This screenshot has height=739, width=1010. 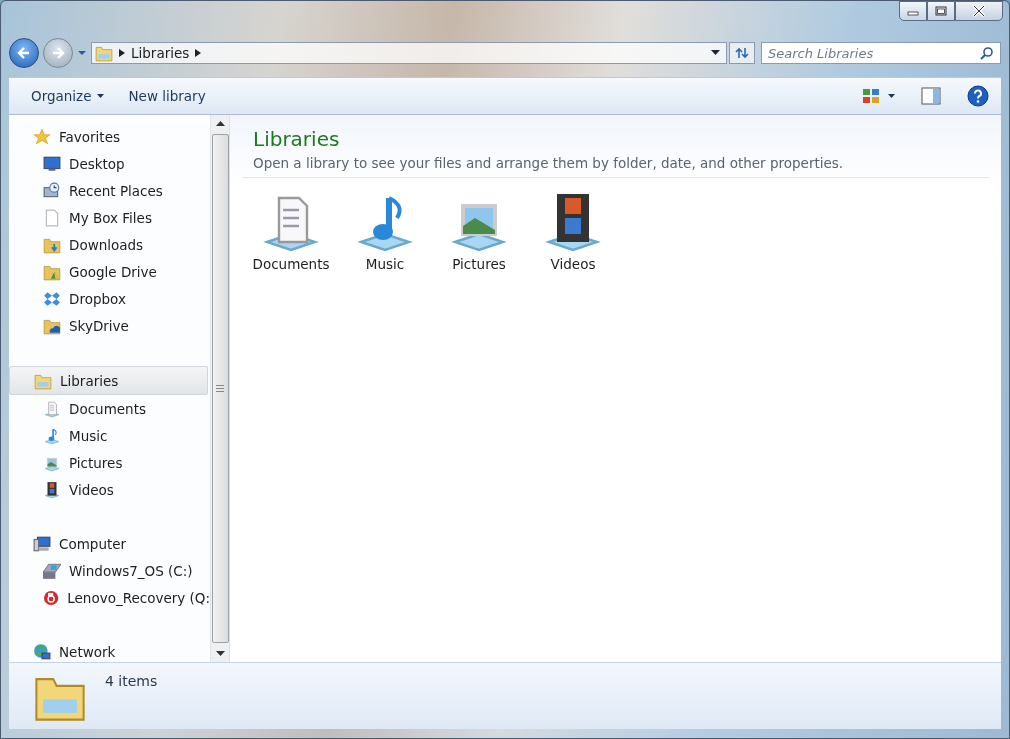 I want to click on toolbar-button: New library, so click(x=167, y=96).